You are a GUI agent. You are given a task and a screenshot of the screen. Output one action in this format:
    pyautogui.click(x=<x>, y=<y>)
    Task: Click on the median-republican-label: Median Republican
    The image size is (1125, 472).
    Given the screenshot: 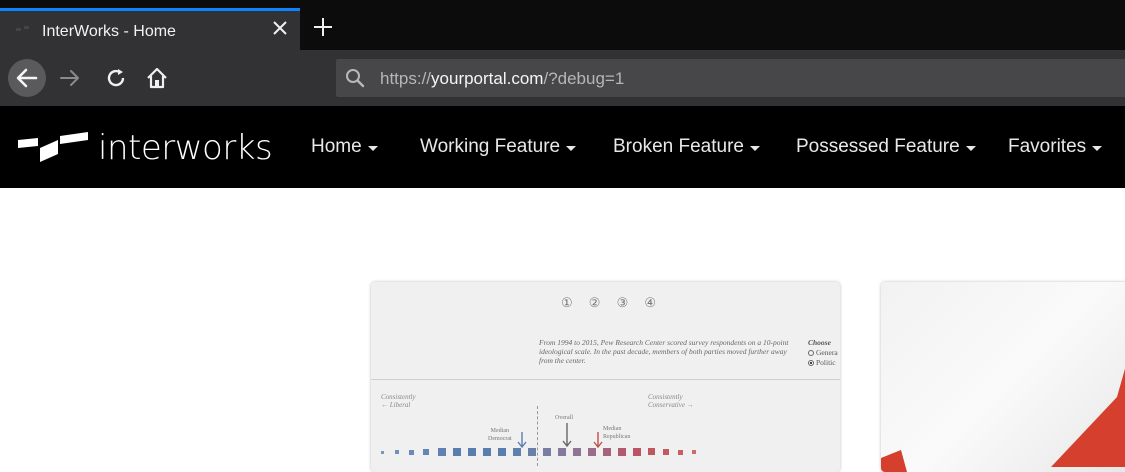 What is the action you would take?
    pyautogui.click(x=616, y=433)
    